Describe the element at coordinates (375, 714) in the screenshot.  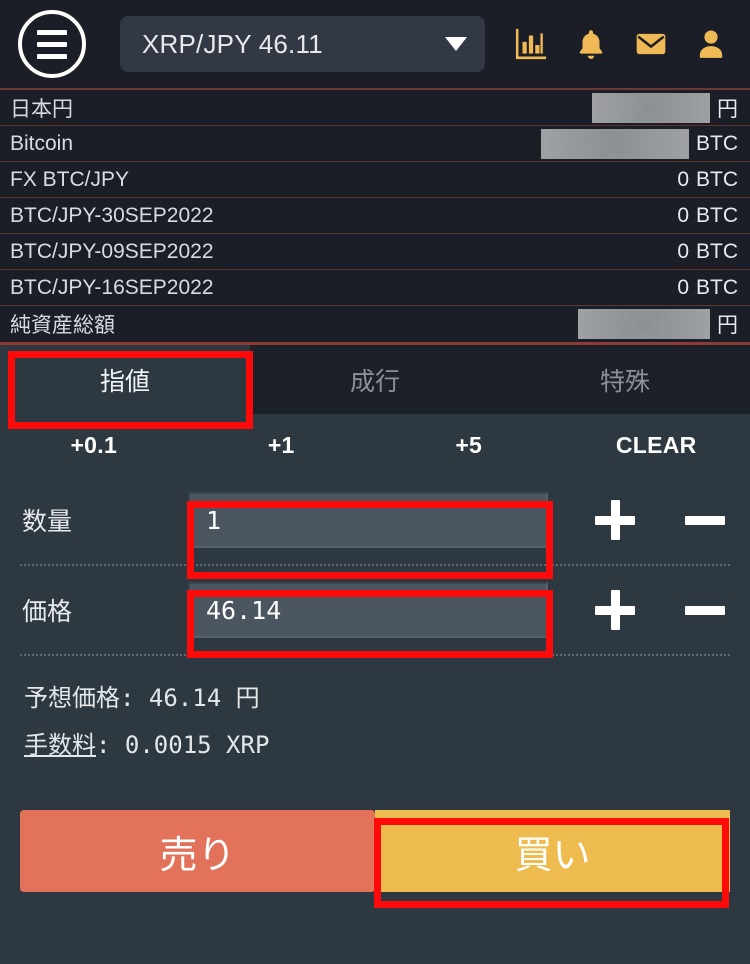
I see `order-summary: 予想価格: 46.14 円 手数料: 0.0015 XRP` at that location.